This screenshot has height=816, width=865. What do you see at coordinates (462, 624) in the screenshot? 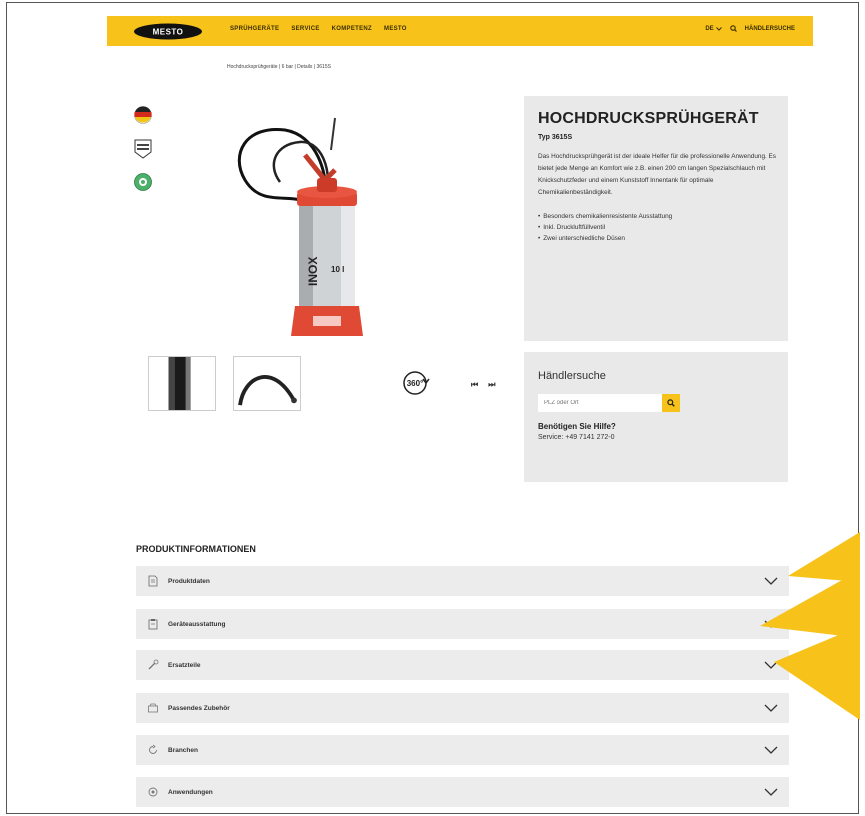
I see `accordion-geraeteausstattung: Geräteausstattung` at bounding box center [462, 624].